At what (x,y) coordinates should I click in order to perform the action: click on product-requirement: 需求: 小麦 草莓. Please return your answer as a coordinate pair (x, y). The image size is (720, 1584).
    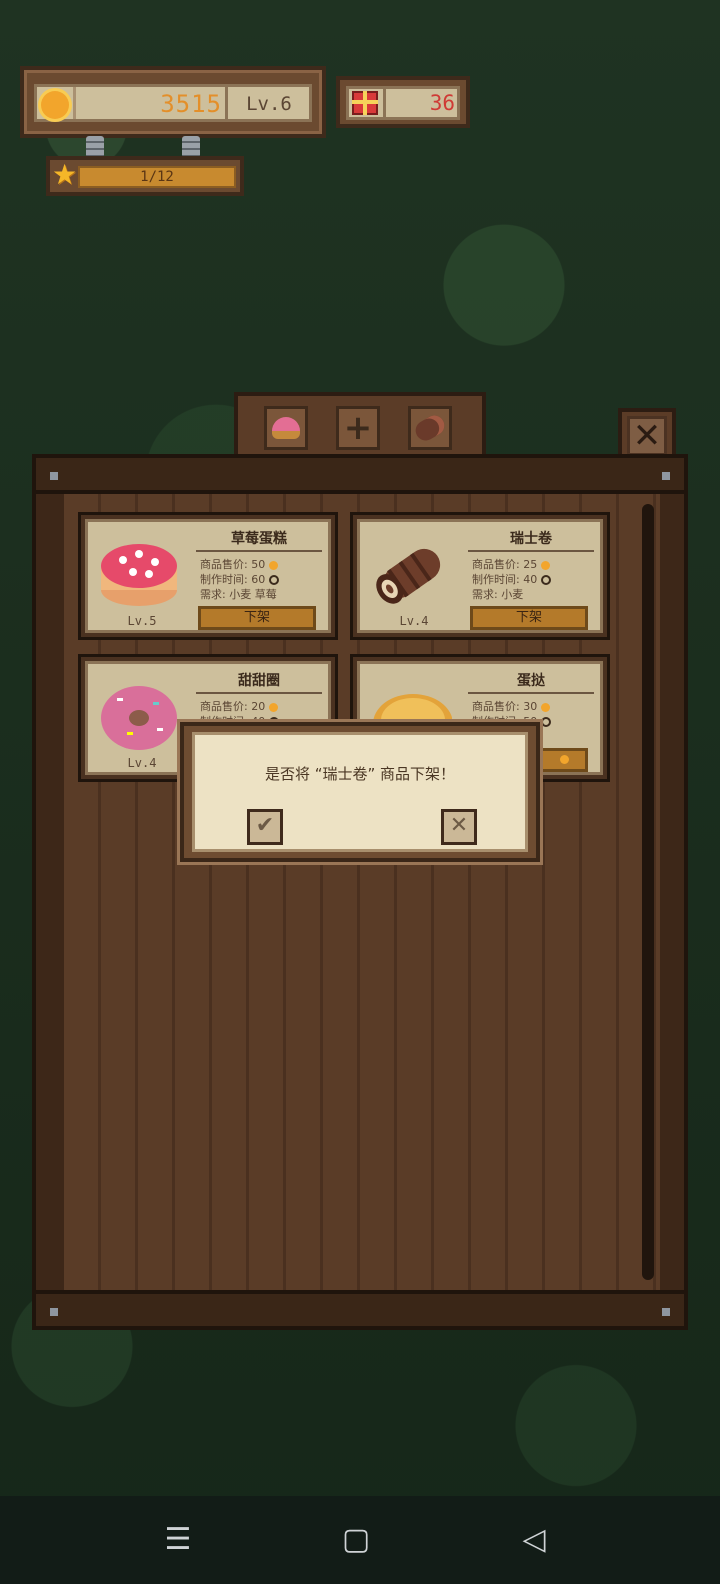
    Looking at the image, I should click on (238, 594).